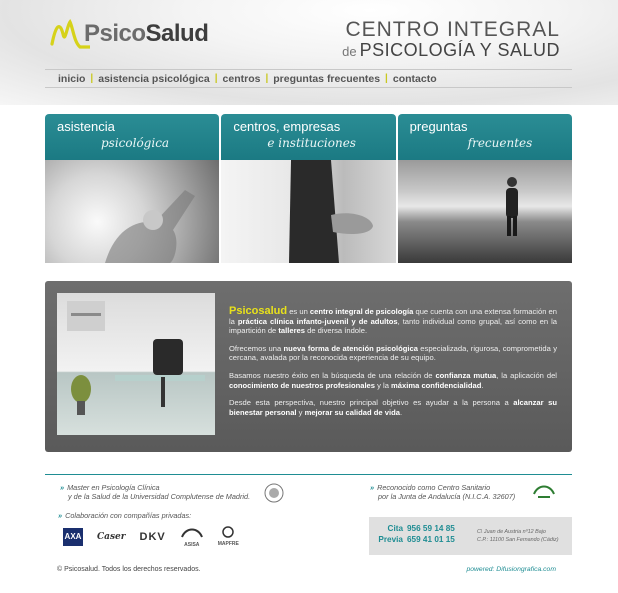  What do you see at coordinates (436, 385) in the screenshot?
I see `text-bold: máxima confidencialidad` at bounding box center [436, 385].